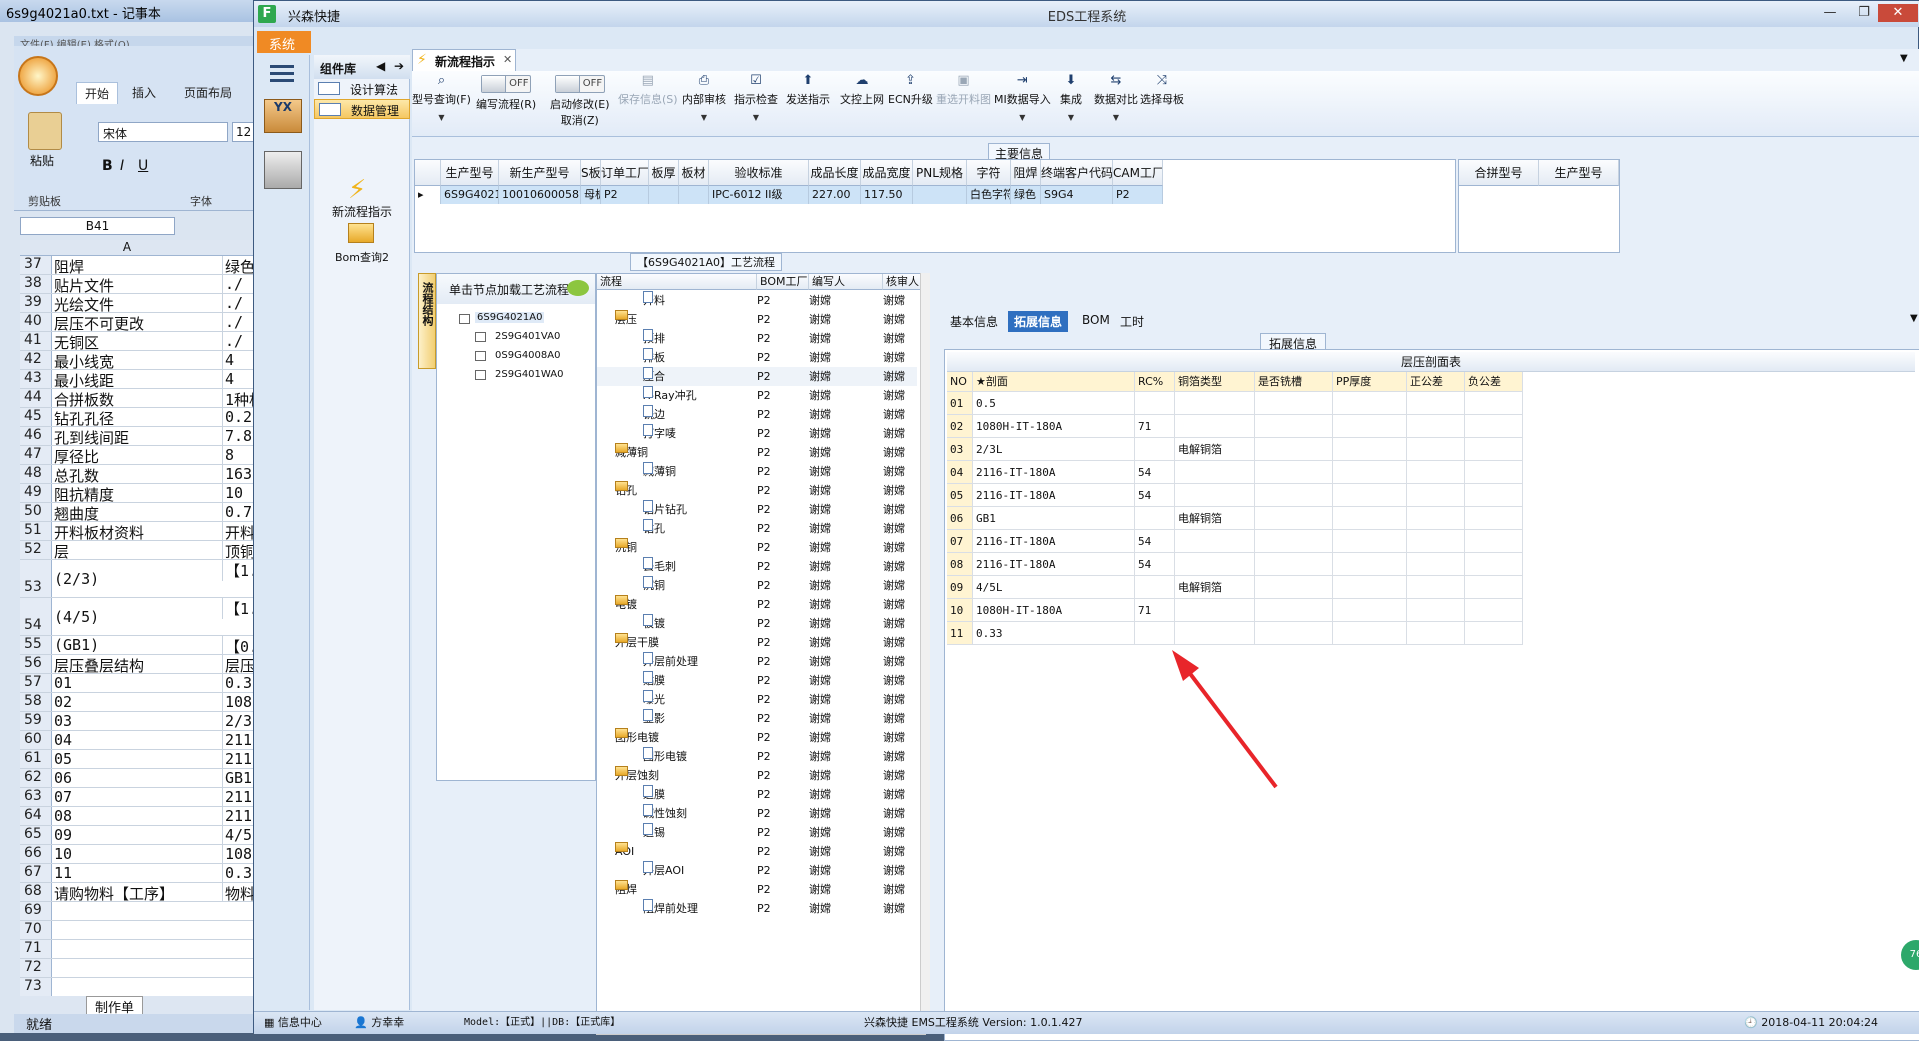 Image resolution: width=1919 pixels, height=1041 pixels. What do you see at coordinates (694, 173) in the screenshot?
I see `column-header: 板材` at bounding box center [694, 173].